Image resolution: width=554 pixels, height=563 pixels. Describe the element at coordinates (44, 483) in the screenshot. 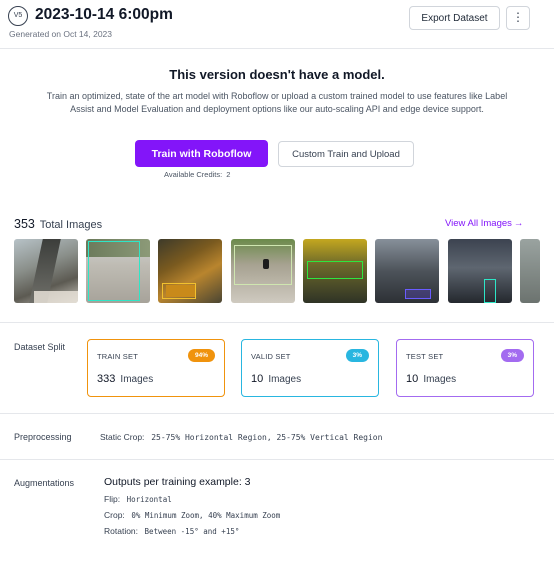

I see `augmentations-label: Augmentations` at that location.